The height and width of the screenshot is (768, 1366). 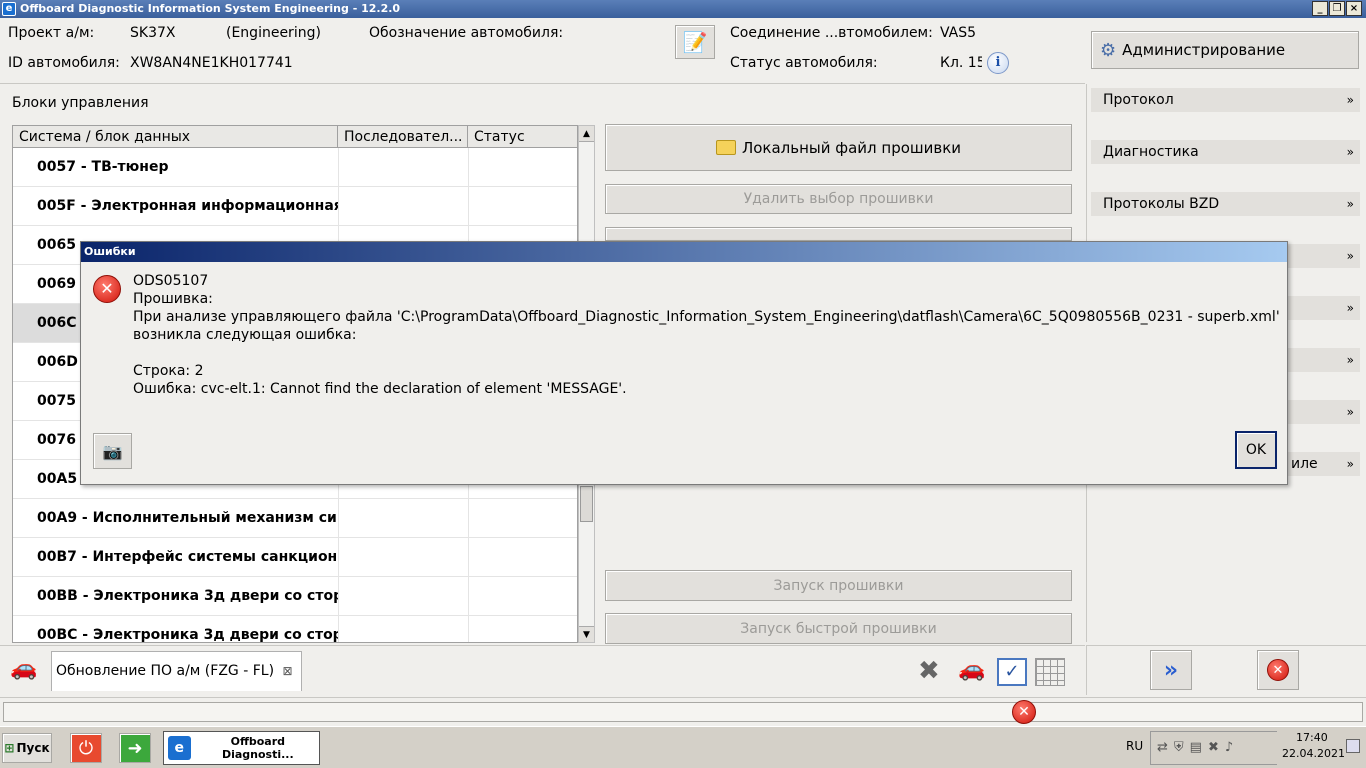 I want to click on disconnect-icon: ✖, so click(x=929, y=671).